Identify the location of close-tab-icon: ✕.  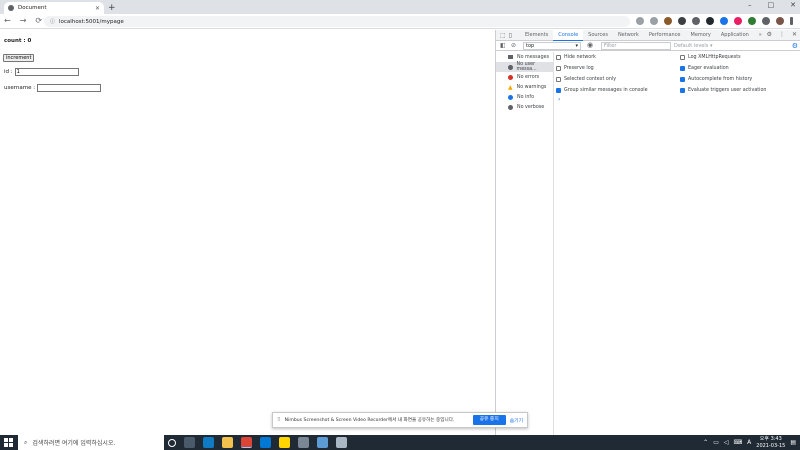
(97, 8).